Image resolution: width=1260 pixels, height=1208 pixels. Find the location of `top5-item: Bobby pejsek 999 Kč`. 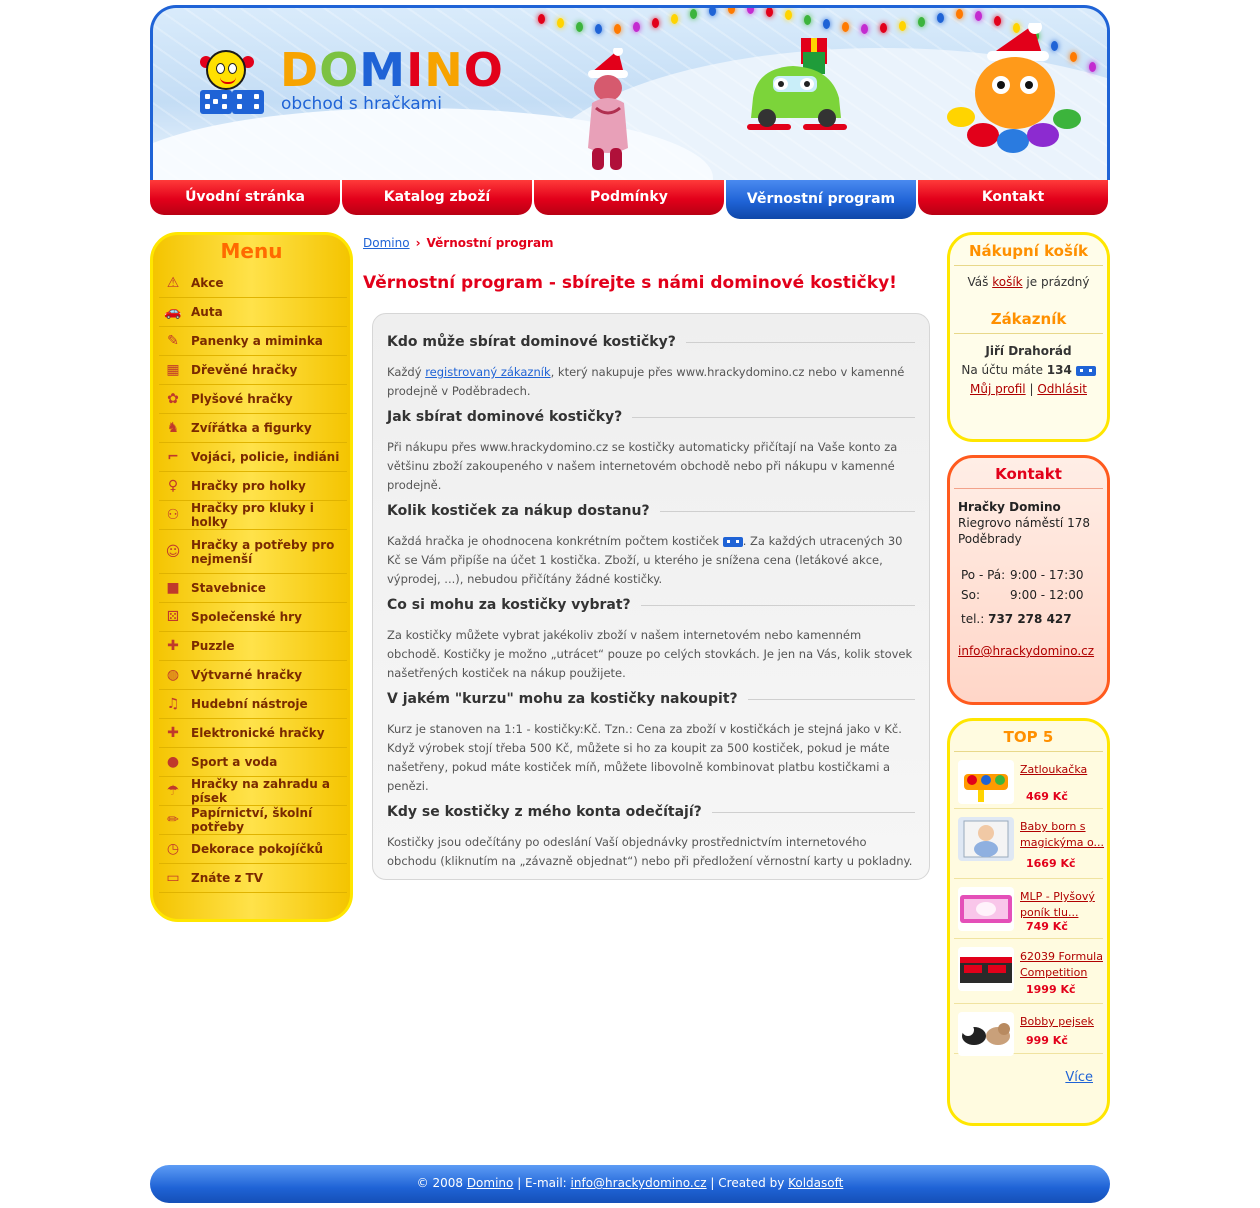

top5-item: Bobby pejsek 999 Kč is located at coordinates (1029, 1030).